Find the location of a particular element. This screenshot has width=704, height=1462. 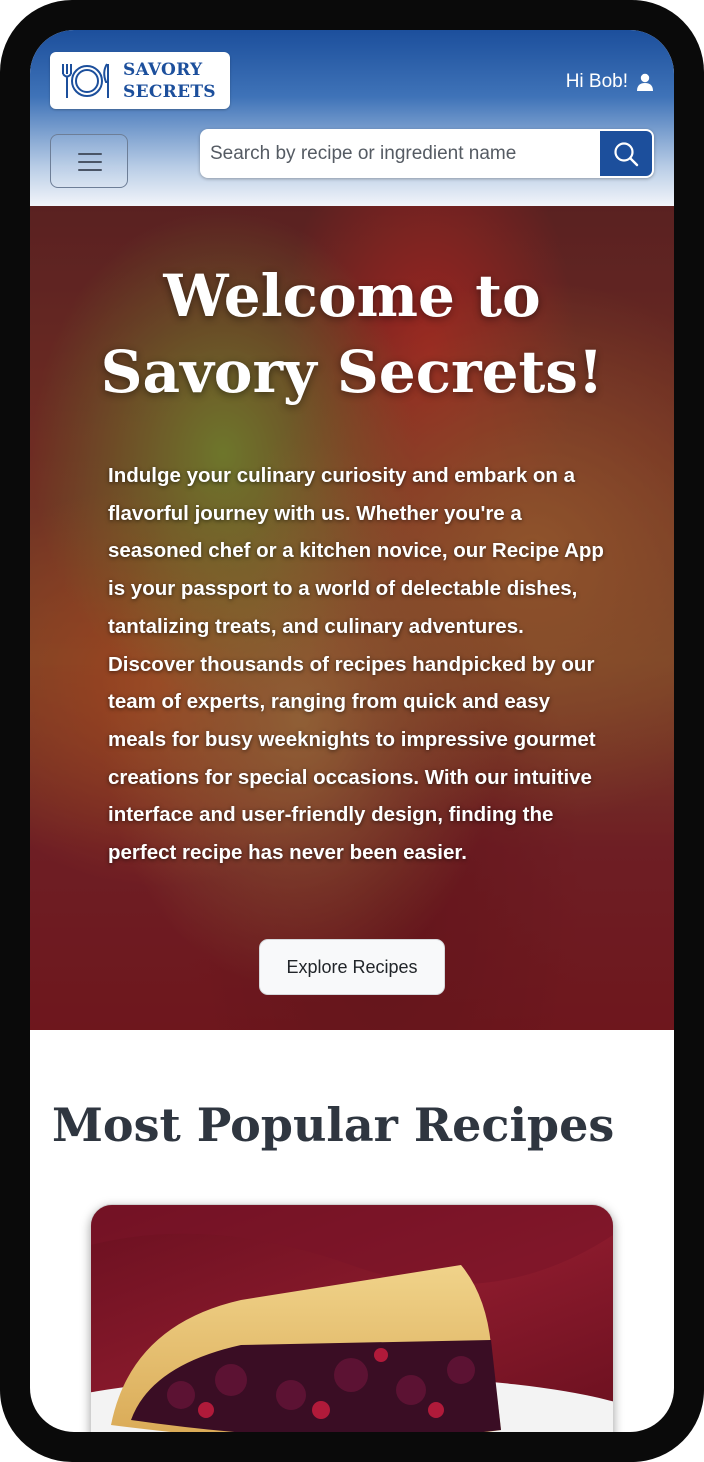

search-input is located at coordinates (399, 153).